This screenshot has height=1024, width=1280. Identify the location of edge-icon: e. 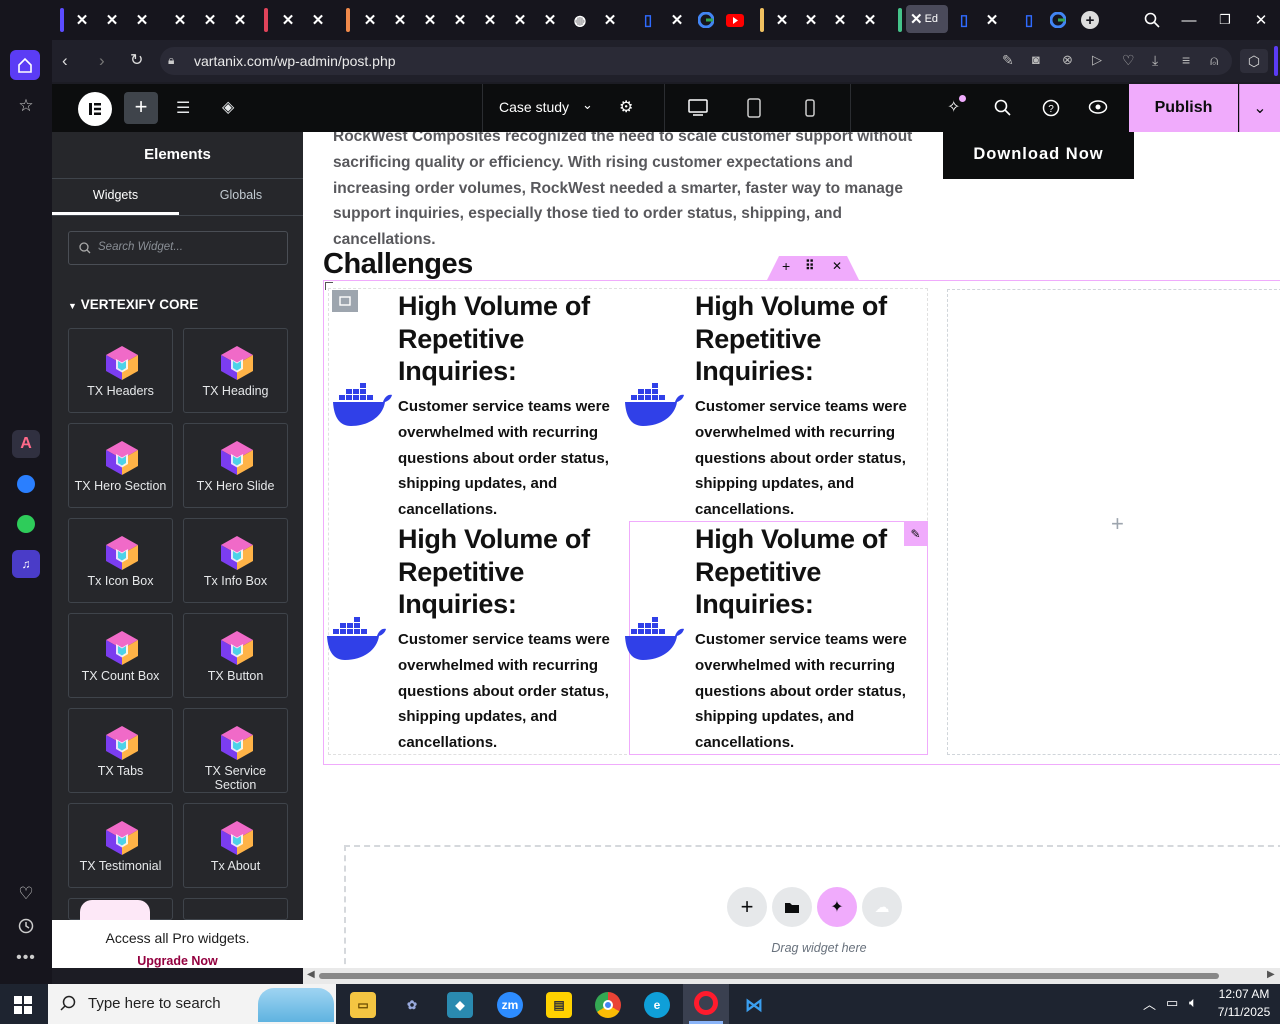
(657, 1005).